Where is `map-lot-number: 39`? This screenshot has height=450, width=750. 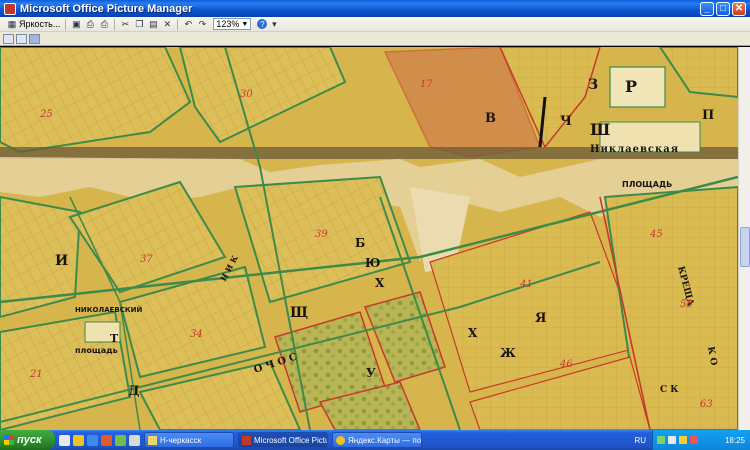 map-lot-number: 39 is located at coordinates (321, 234).